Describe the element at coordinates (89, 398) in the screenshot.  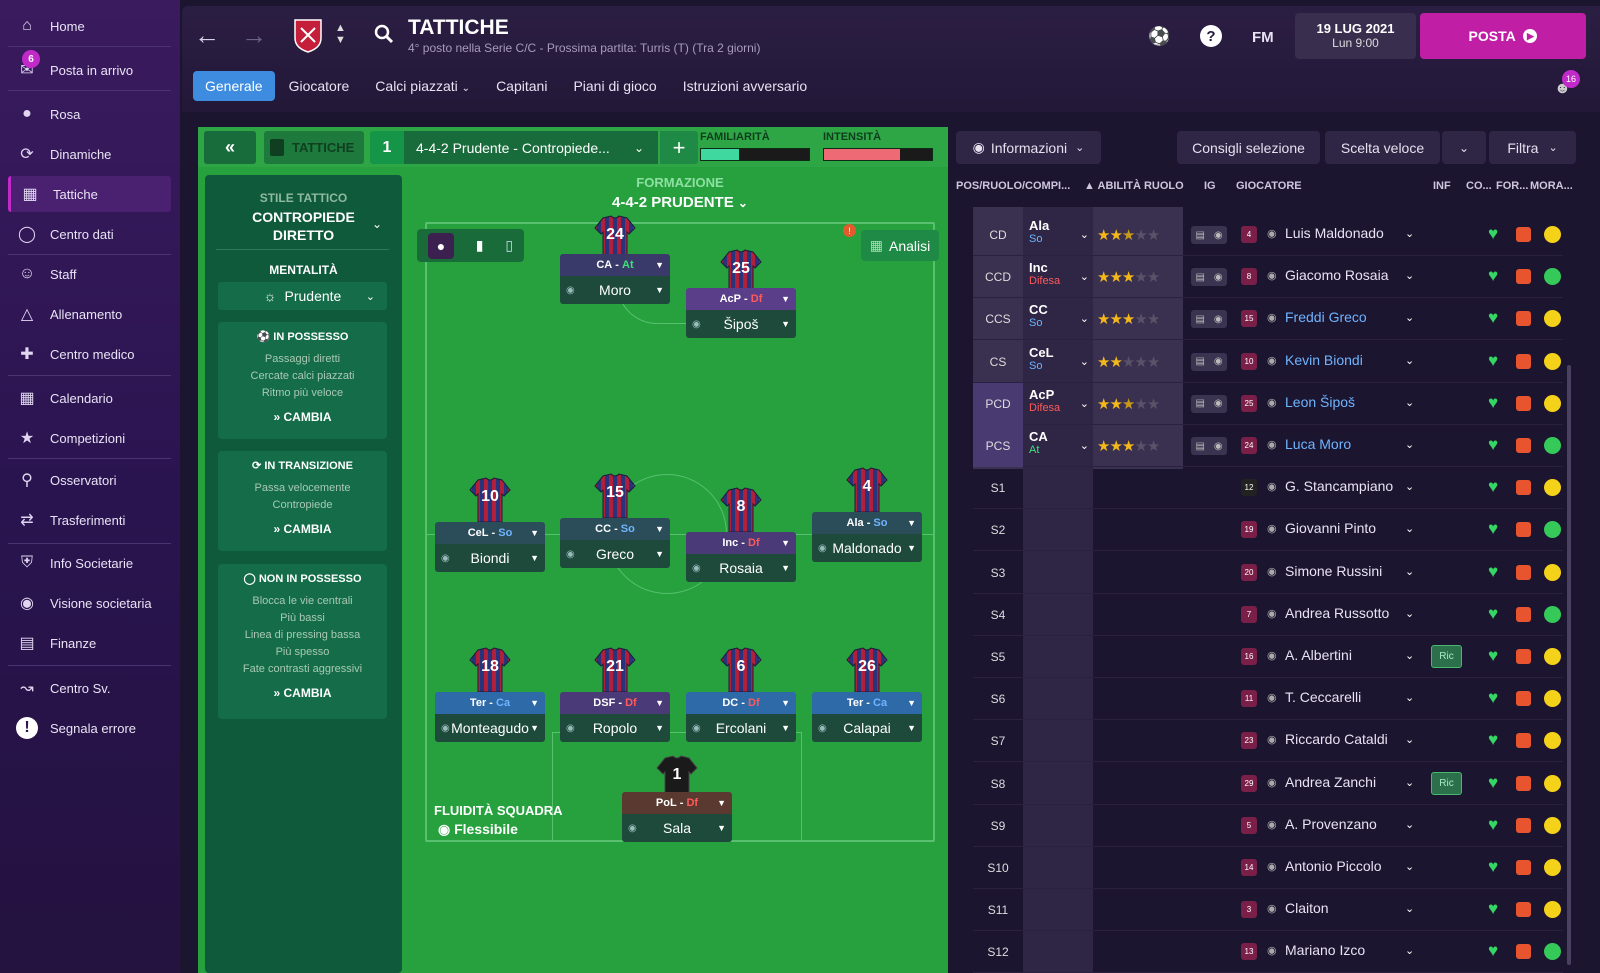
I see `sidebar-item-calendario: ▦ Calendario` at that location.